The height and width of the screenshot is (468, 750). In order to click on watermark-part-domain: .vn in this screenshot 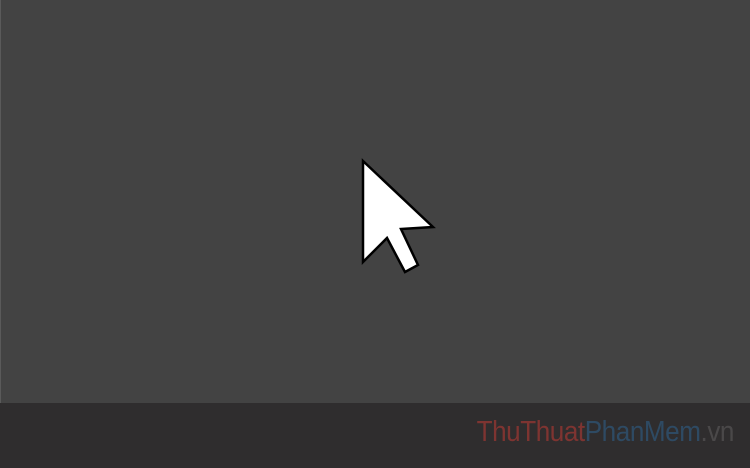, I will do `click(717, 432)`.